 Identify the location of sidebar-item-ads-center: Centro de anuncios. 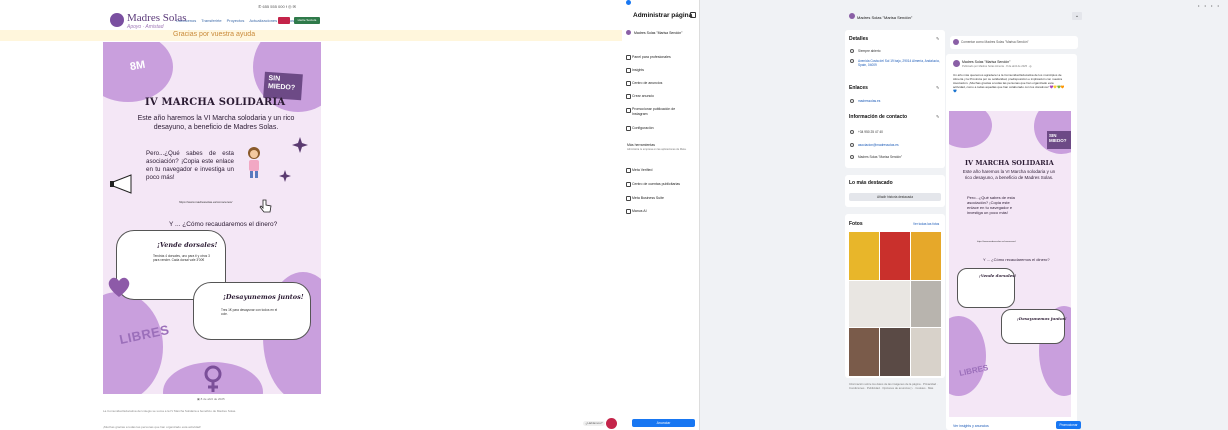
(647, 83).